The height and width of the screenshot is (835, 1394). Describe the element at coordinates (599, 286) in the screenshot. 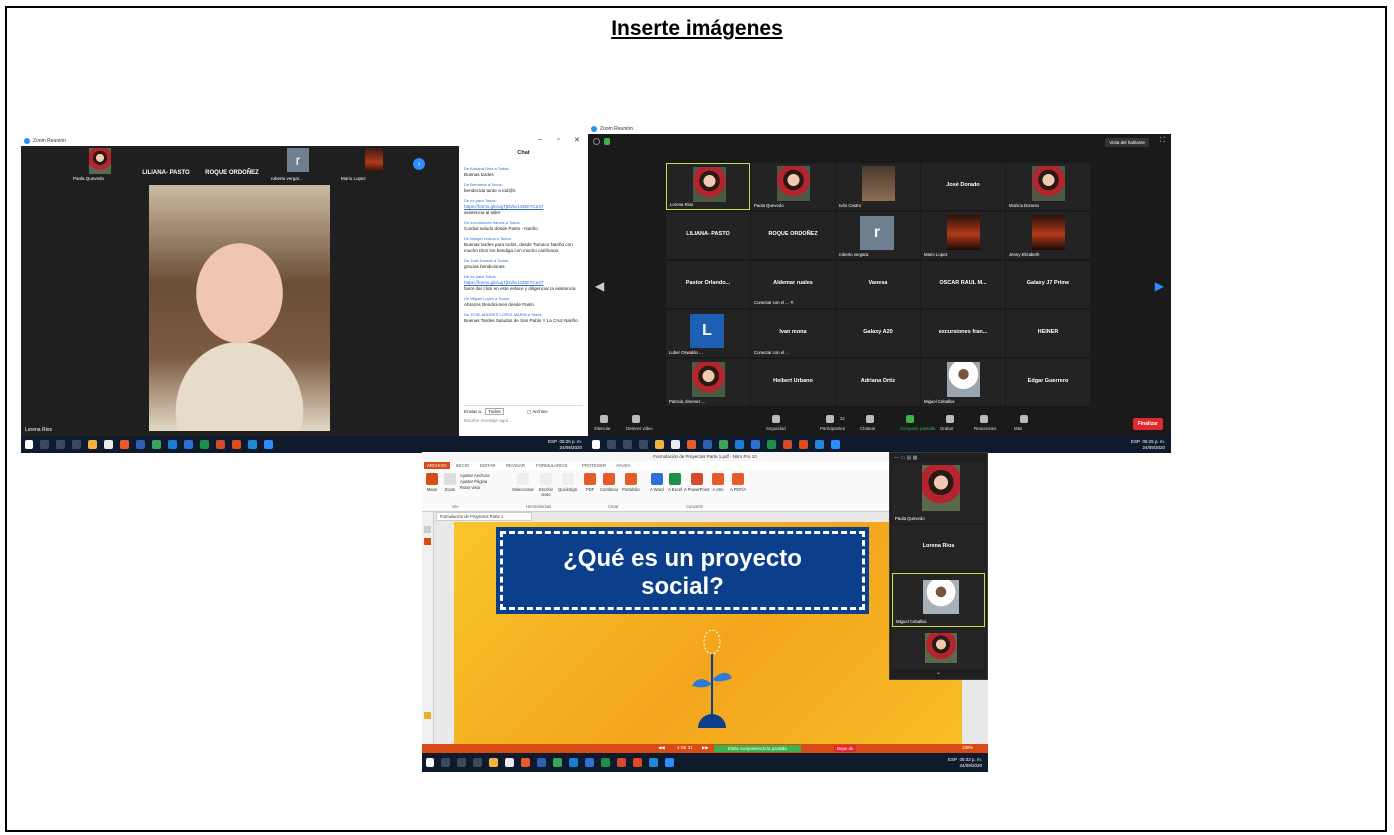

I see `prev-page-icon: ◀` at that location.